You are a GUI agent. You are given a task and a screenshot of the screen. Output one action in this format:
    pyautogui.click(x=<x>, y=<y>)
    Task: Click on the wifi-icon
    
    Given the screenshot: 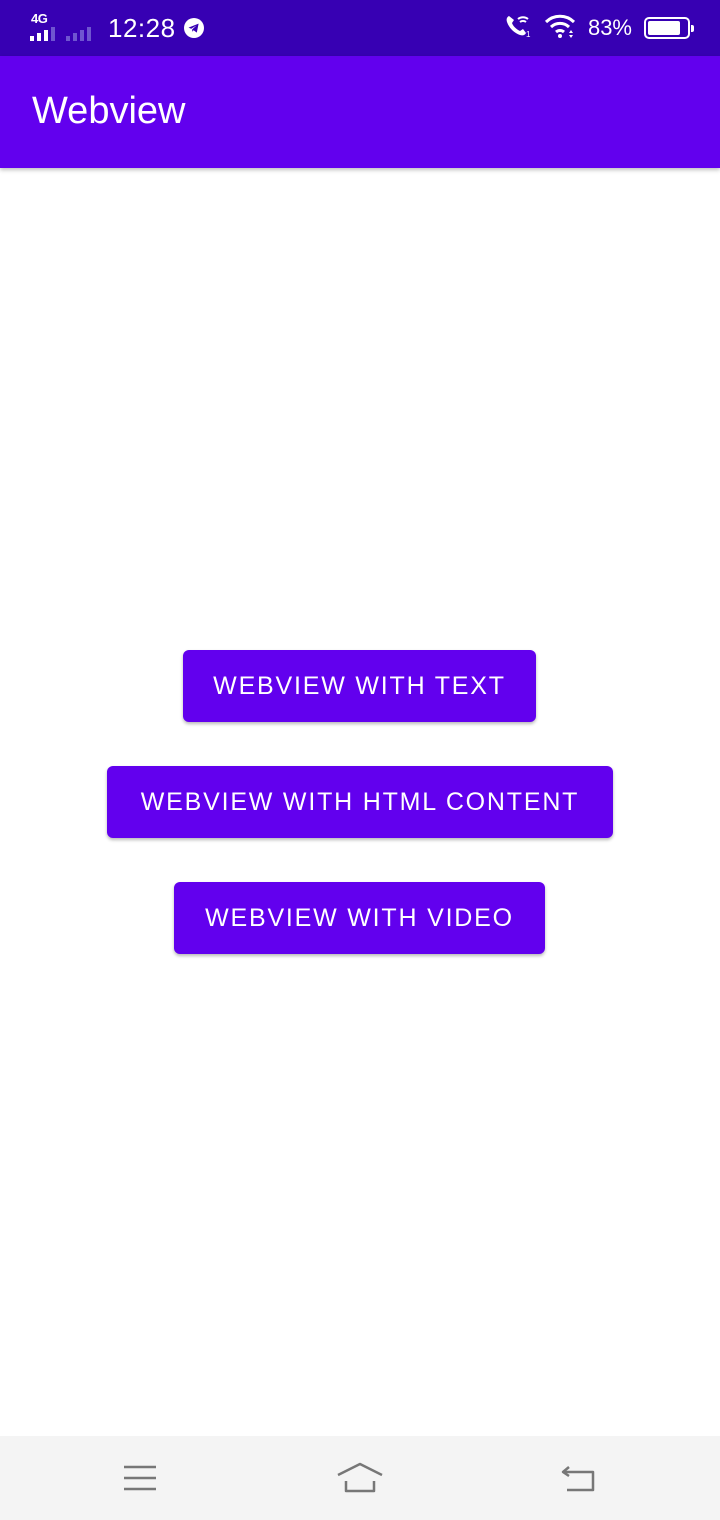 What is the action you would take?
    pyautogui.click(x=560, y=28)
    